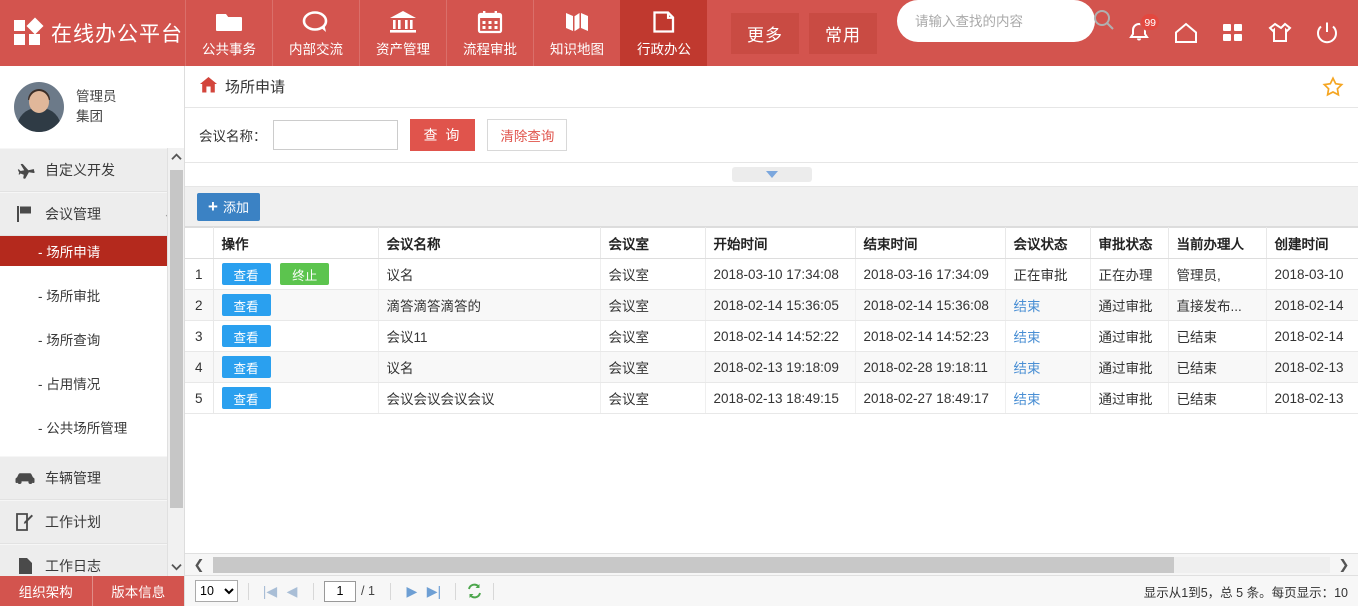 This screenshot has height=606, width=1358. I want to click on row-index: 5, so click(199, 398).